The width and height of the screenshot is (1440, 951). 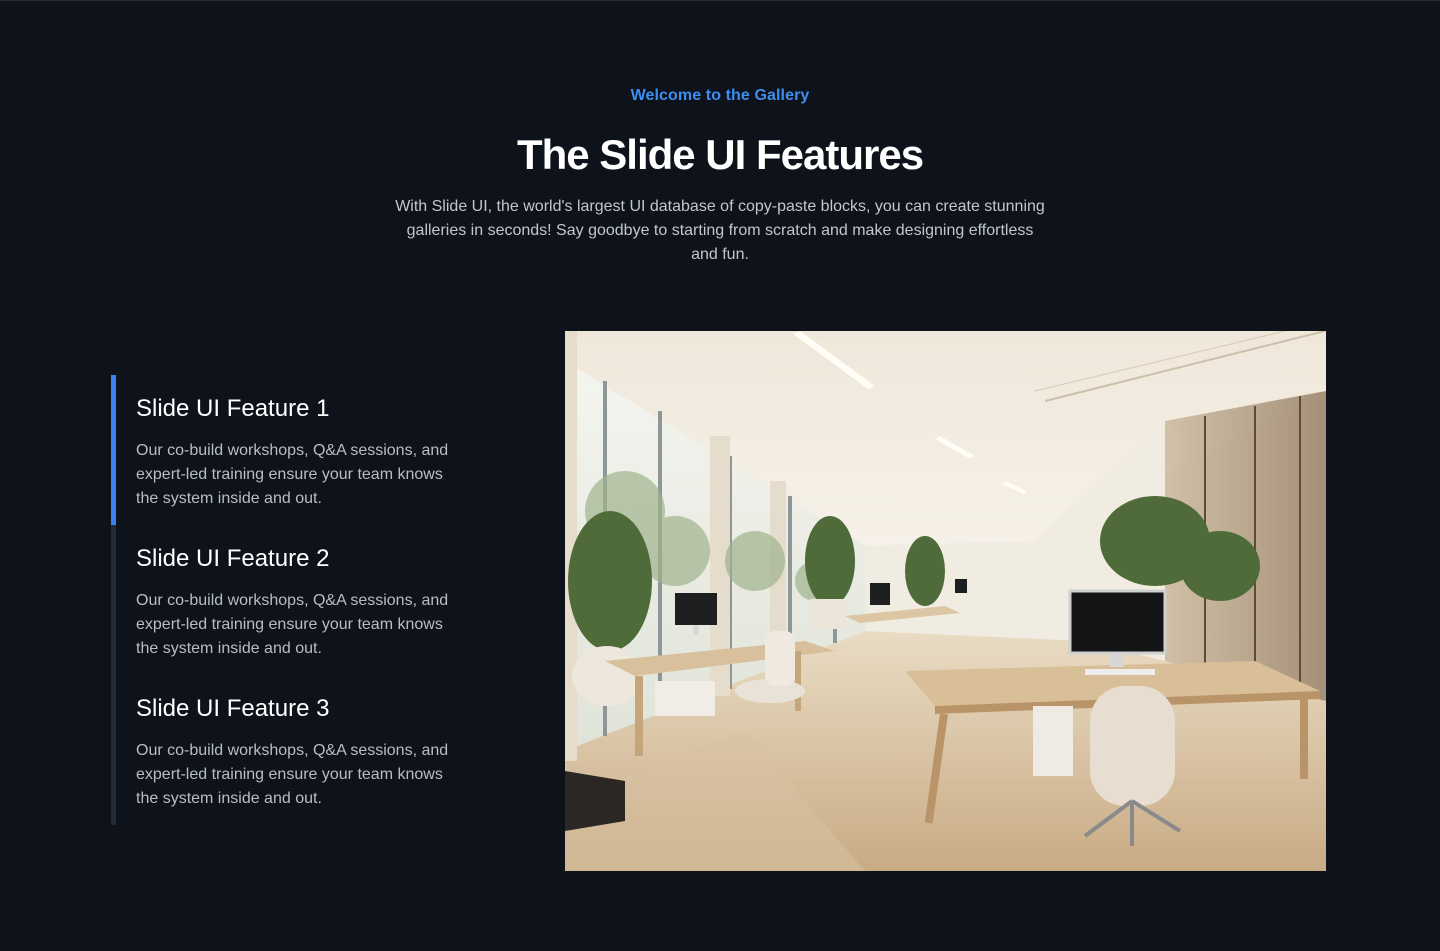 I want to click on feature-title: Slide UI Feature 1, so click(x=233, y=408).